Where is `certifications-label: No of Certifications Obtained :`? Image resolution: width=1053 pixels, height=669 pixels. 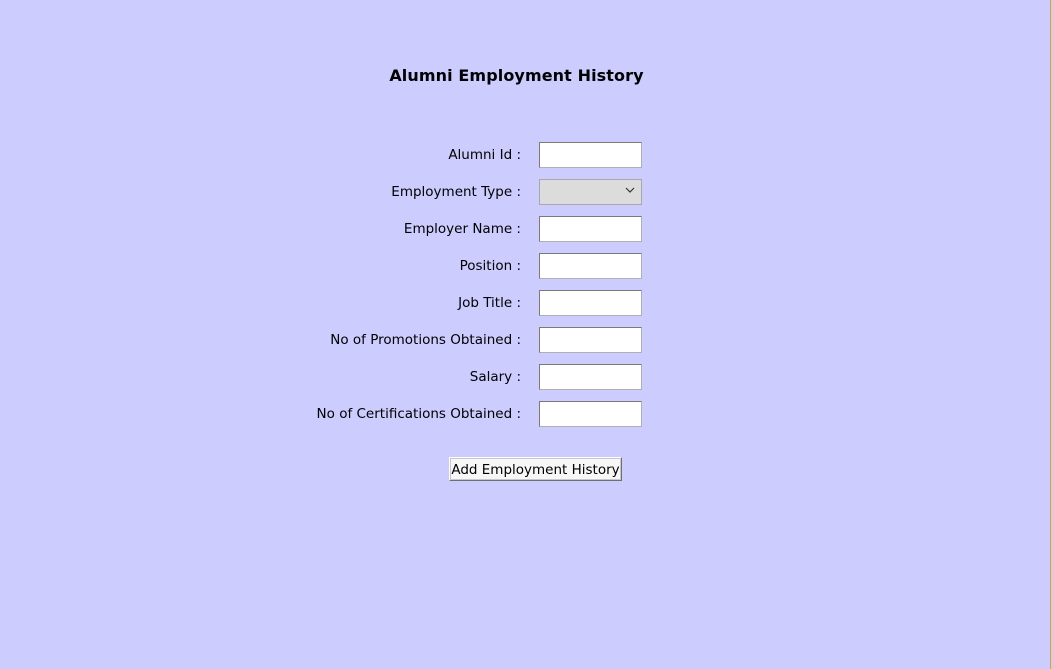
certifications-label: No of Certifications Obtained : is located at coordinates (418, 414).